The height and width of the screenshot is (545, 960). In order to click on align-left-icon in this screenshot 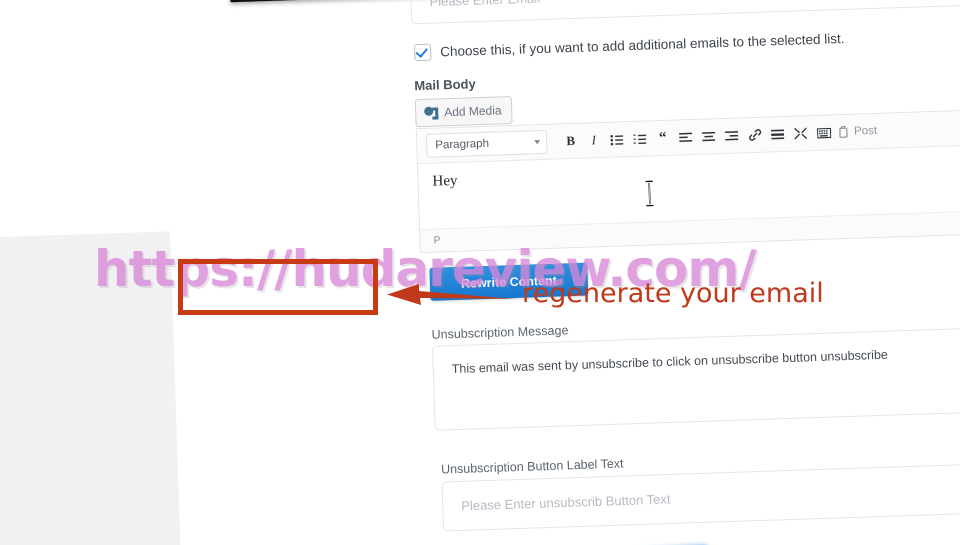, I will do `click(686, 137)`.